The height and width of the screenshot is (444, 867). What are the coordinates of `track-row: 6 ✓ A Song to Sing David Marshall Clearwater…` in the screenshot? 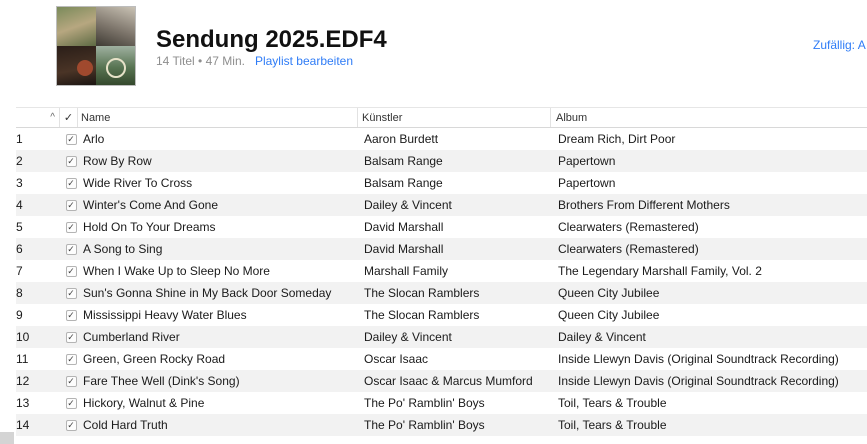 It's located at (441, 249).